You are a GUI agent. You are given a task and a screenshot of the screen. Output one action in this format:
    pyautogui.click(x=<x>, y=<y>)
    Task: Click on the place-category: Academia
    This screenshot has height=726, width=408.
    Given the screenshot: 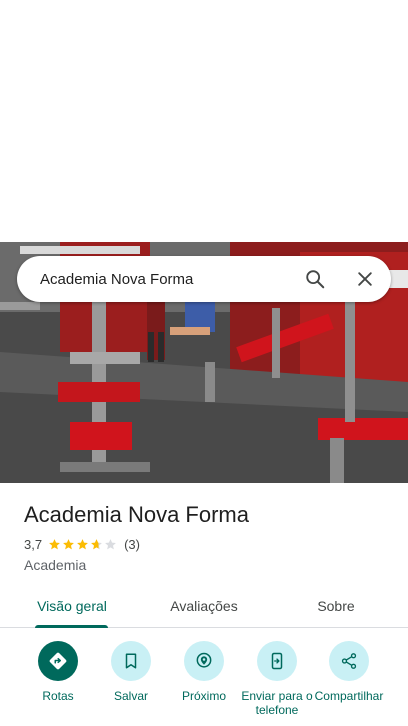 What is the action you would take?
    pyautogui.click(x=55, y=565)
    